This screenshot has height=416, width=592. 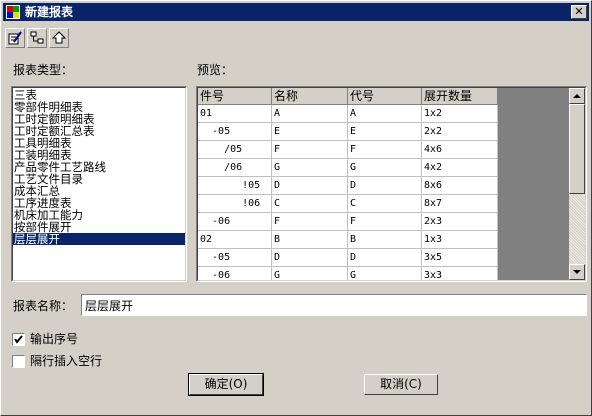 I want to click on table-row: !06 C C 8x7, so click(x=348, y=204).